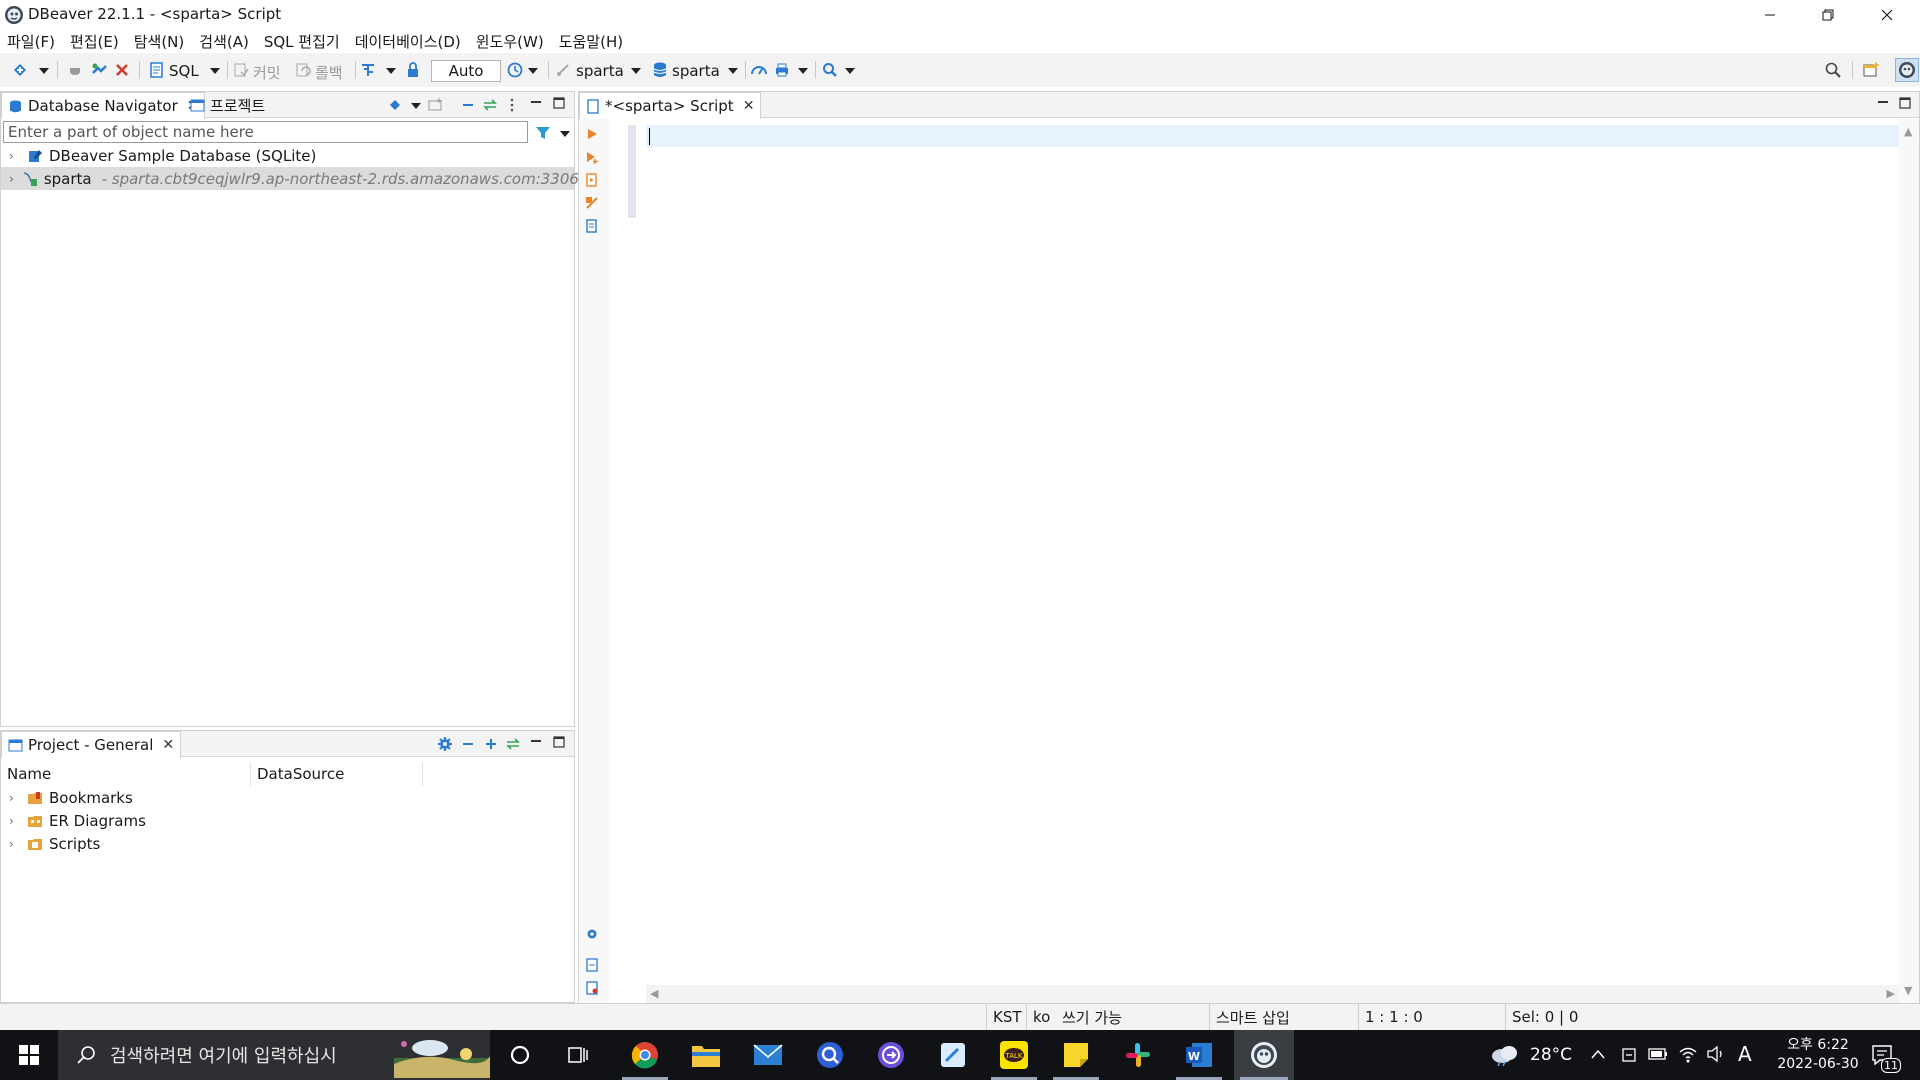 This screenshot has height=1080, width=1920. Describe the element at coordinates (578, 1055) in the screenshot. I see `task-view-button` at that location.